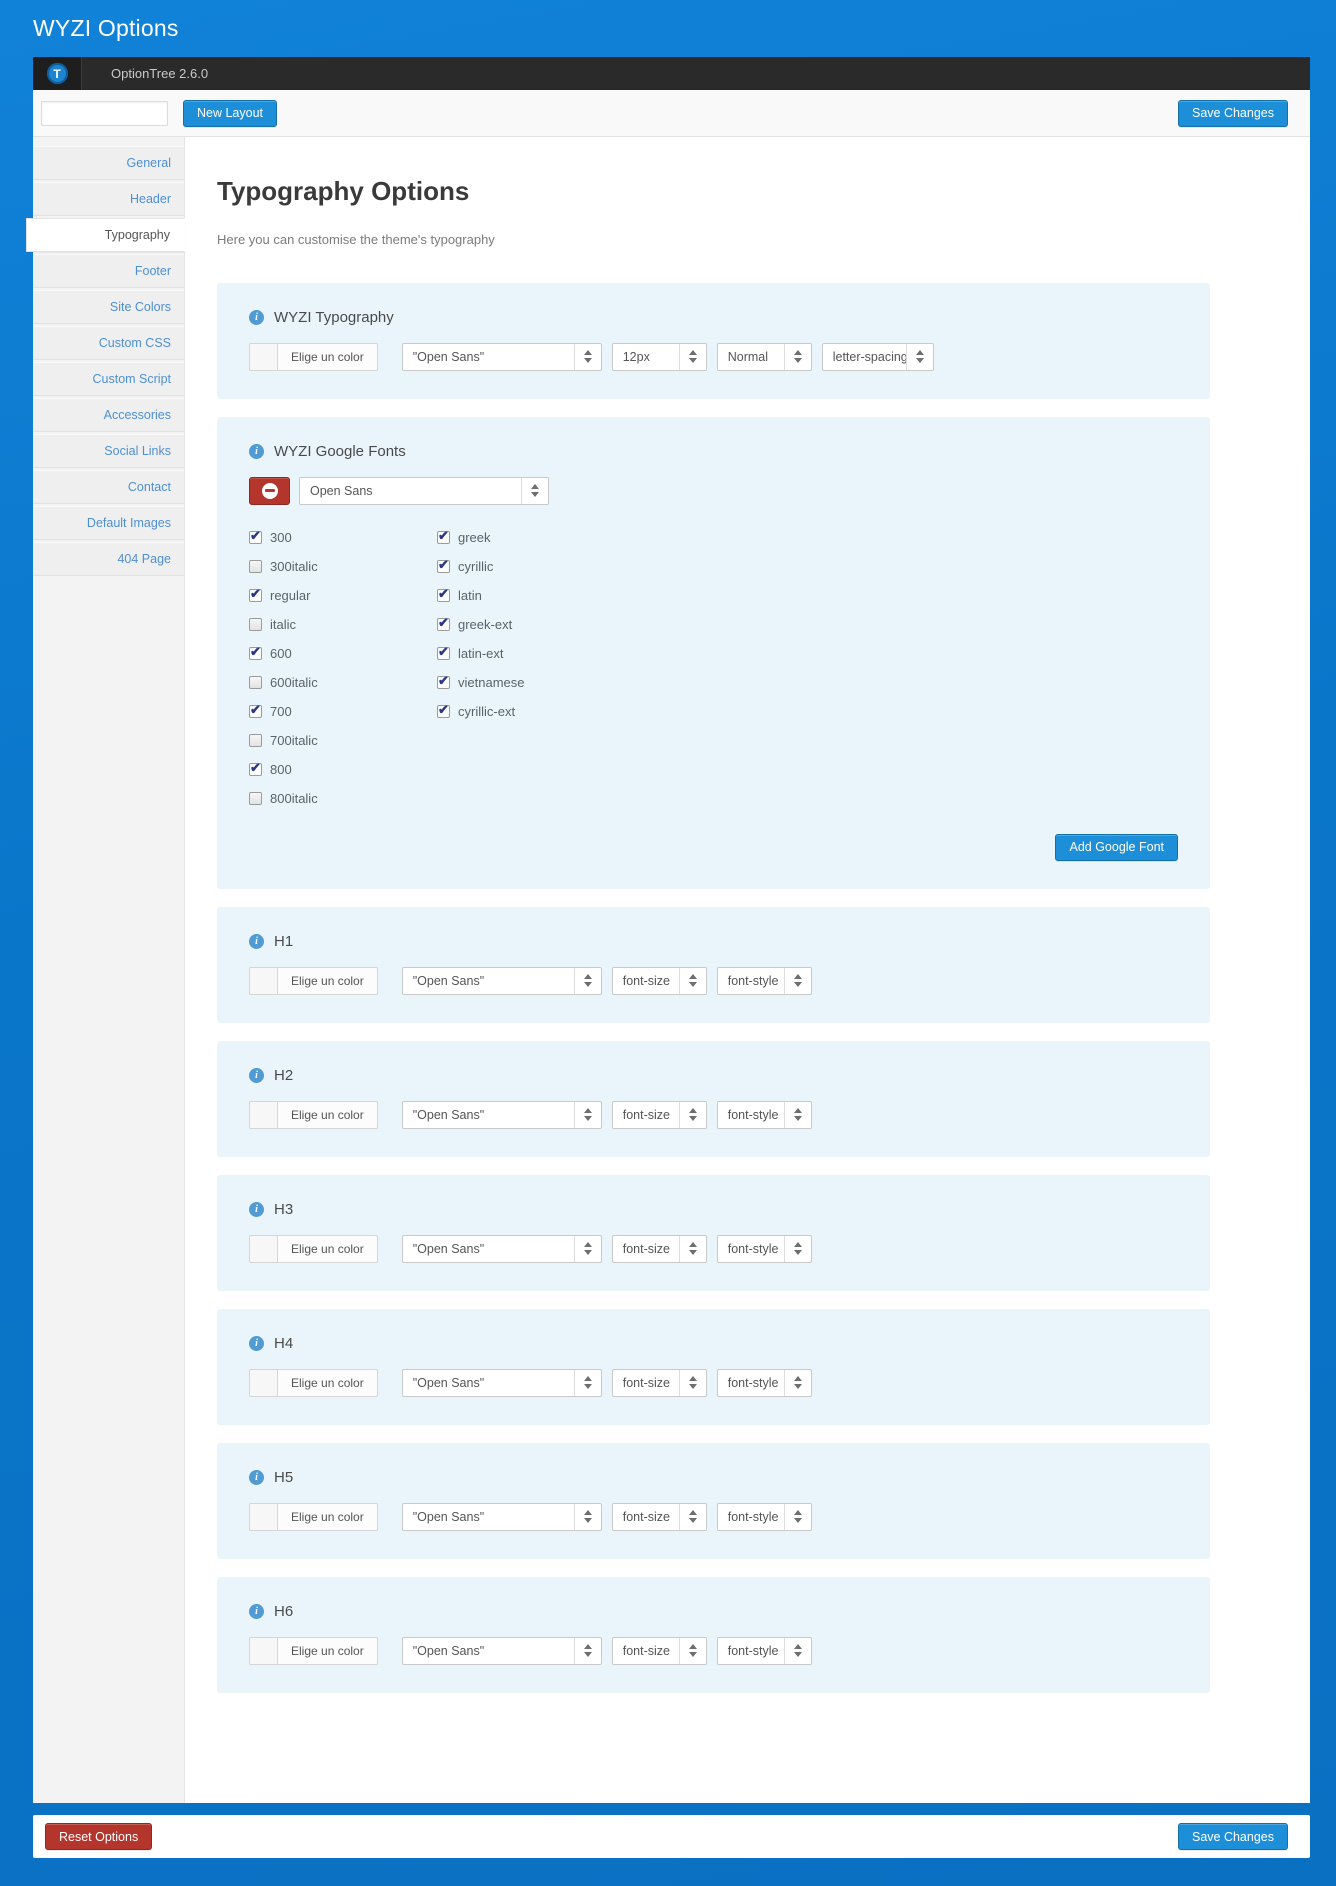 Image resolution: width=1336 pixels, height=1886 pixels. What do you see at coordinates (108, 559) in the screenshot?
I see `sidebar-item-404-page: 404 Page` at bounding box center [108, 559].